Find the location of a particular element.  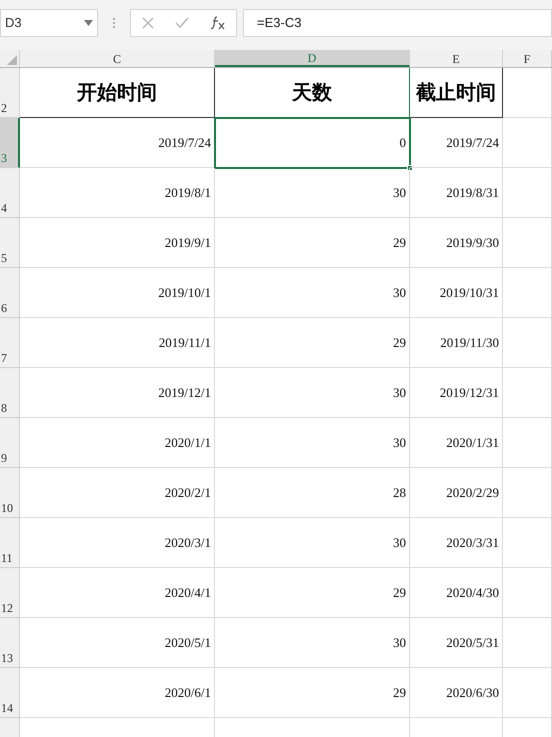

table-cell: 2020/6/1 is located at coordinates (117, 693).